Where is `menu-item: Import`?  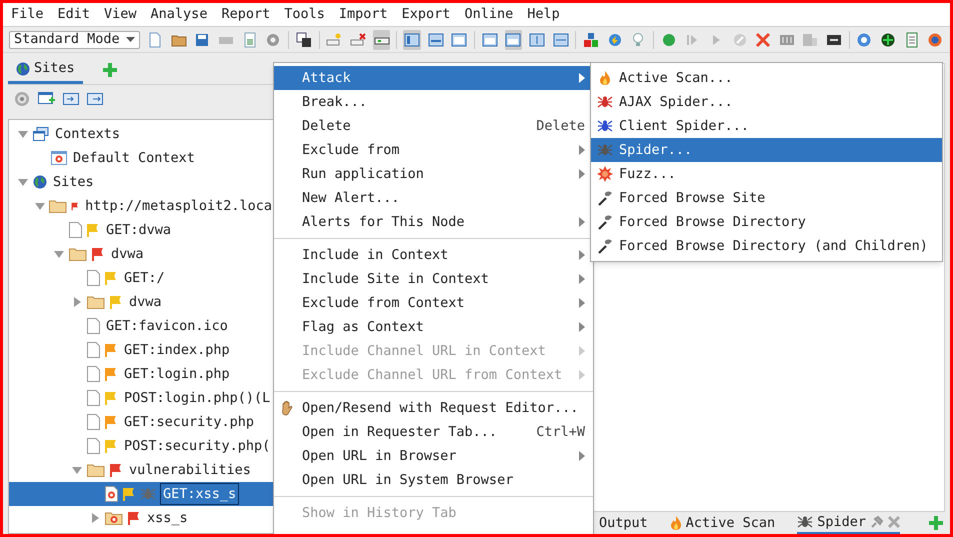 menu-item: Import is located at coordinates (363, 14).